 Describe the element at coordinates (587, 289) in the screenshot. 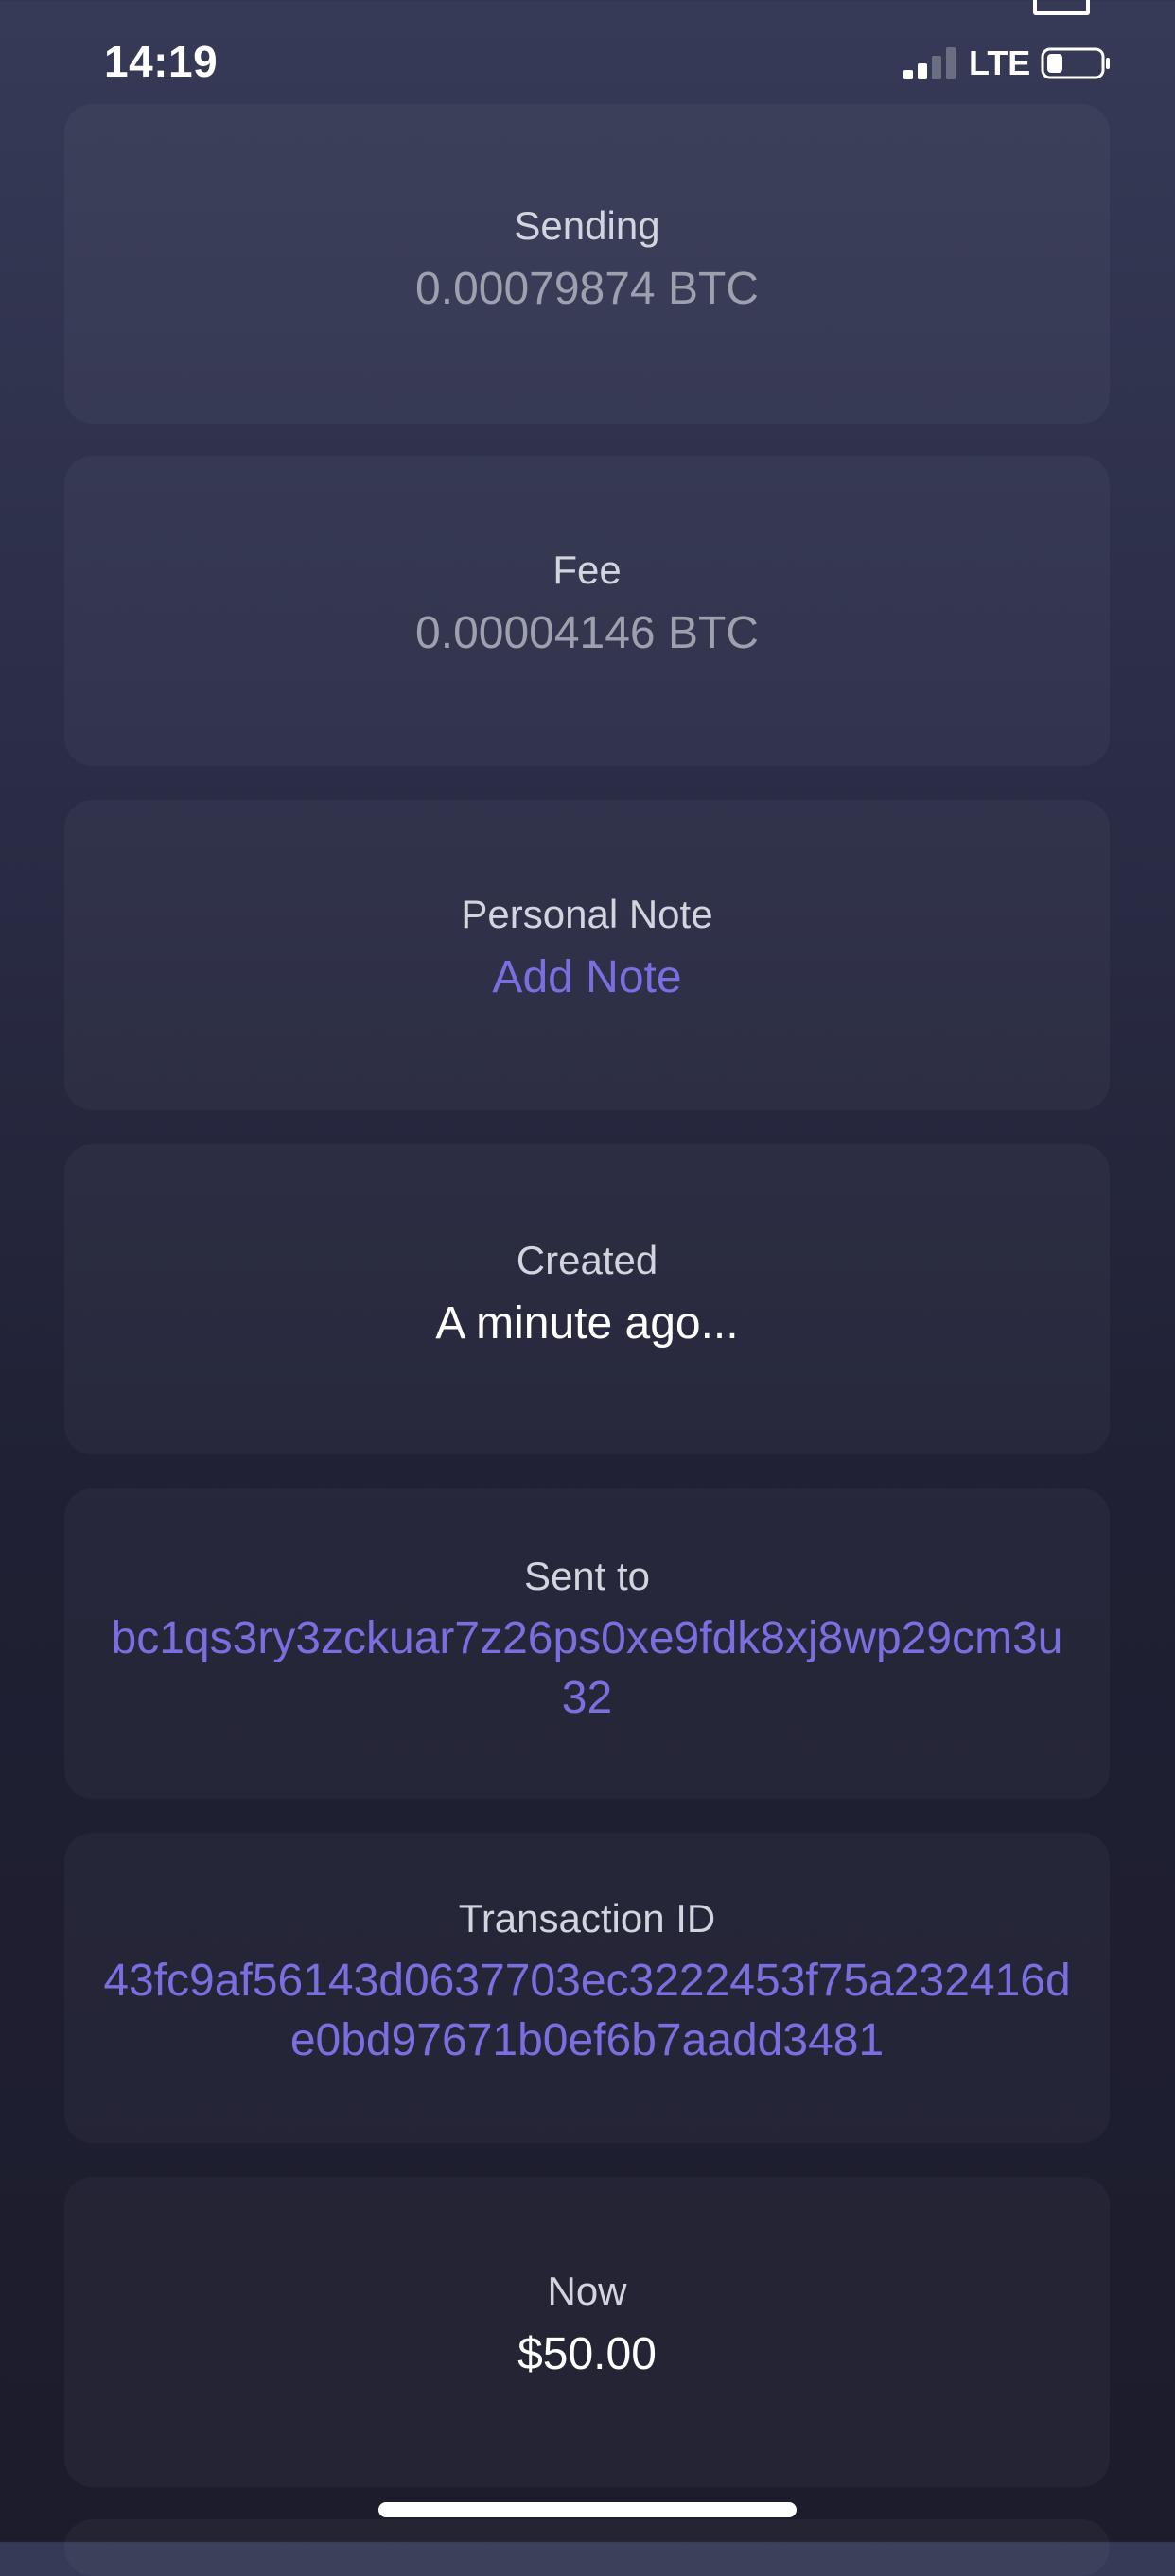

I see `sending-amount: 0.00079874 BTC` at that location.